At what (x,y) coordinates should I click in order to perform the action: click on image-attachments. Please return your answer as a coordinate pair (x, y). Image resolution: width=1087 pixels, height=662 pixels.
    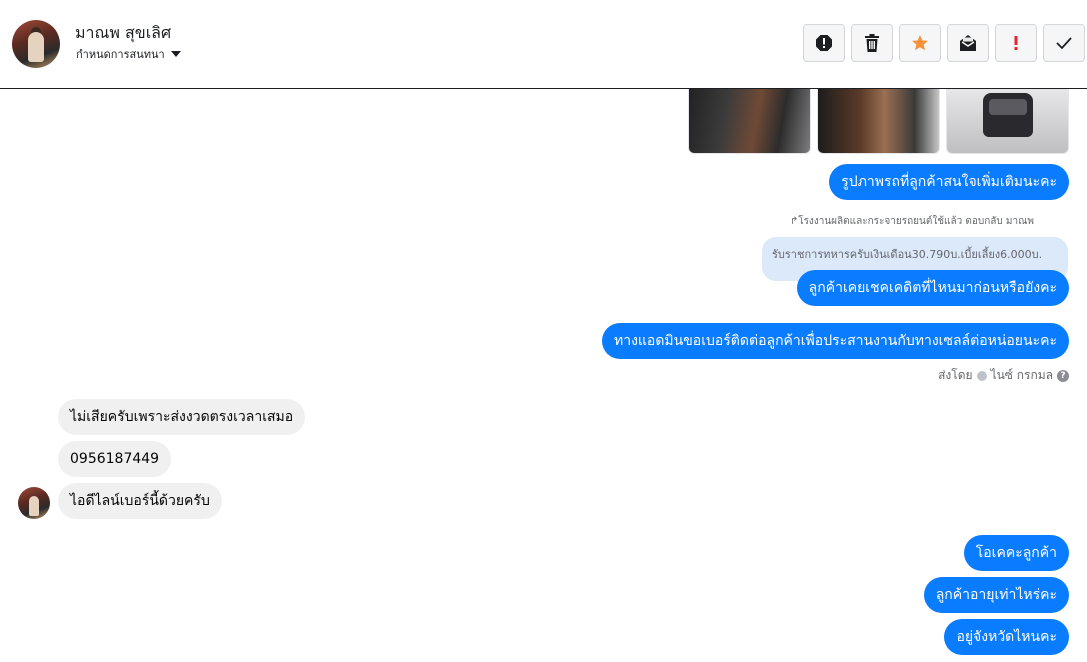
    Looking at the image, I should click on (878, 121).